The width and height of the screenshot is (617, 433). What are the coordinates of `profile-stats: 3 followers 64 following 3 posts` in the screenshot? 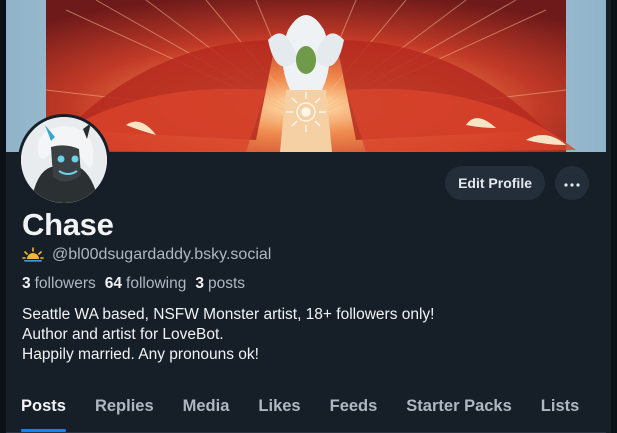 It's located at (133, 284).